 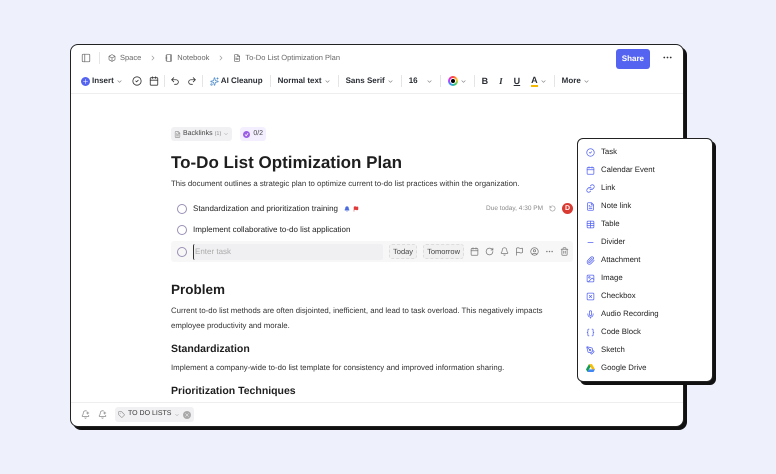 I want to click on remove-icon, so click(x=187, y=414).